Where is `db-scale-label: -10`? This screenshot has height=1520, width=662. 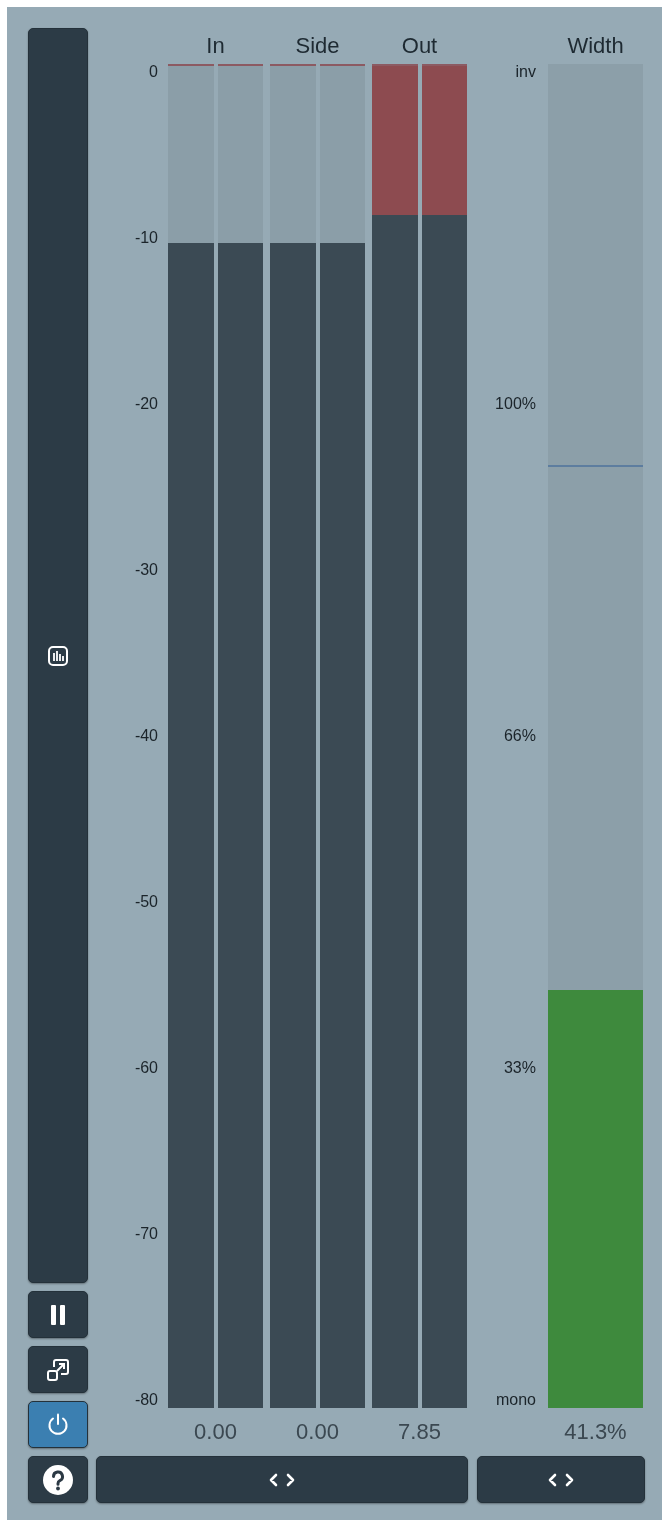
db-scale-label: -10 is located at coordinates (146, 238).